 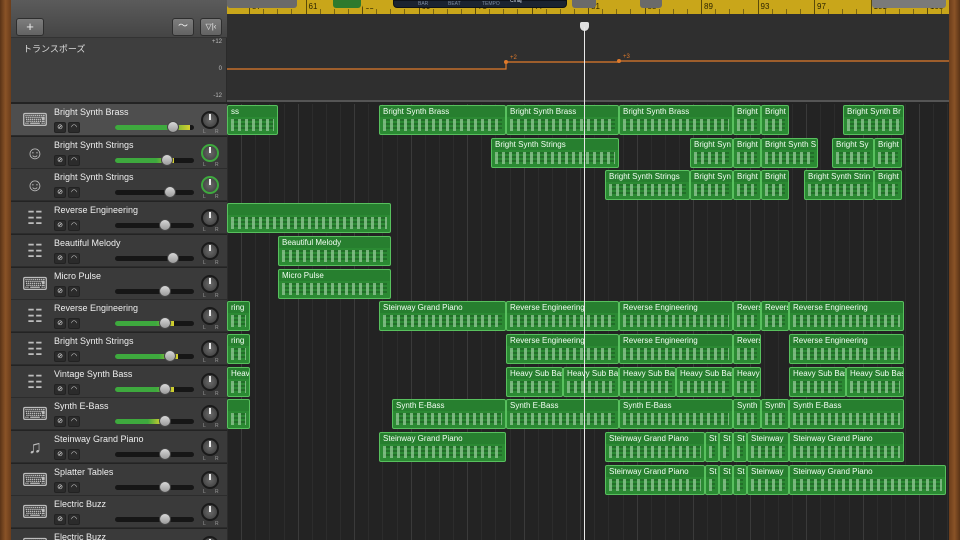 I want to click on midi-region: ss, so click(x=252, y=120).